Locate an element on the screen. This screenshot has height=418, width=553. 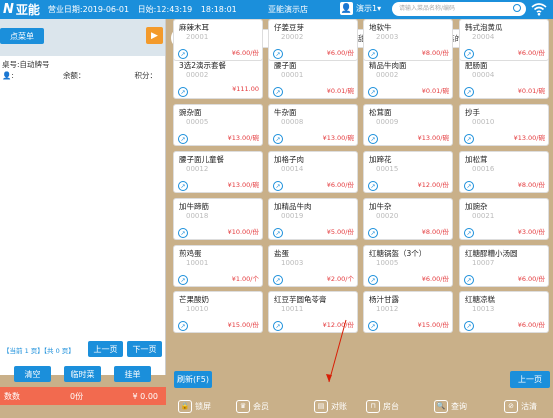
dish-card: 韩式泡黄瓜 20004 ↗ ¥6.00/份 is located at coordinates (504, 40).